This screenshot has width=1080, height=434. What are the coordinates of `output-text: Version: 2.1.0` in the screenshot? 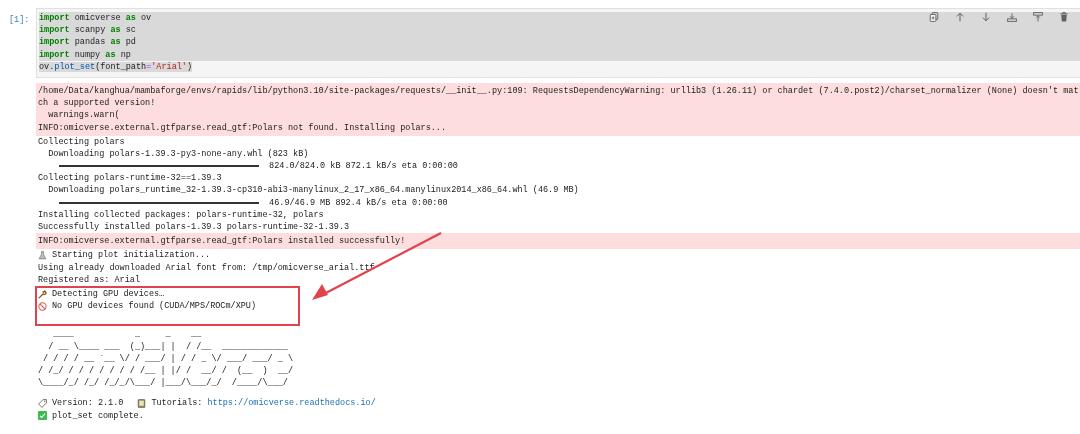 It's located at (88, 403).